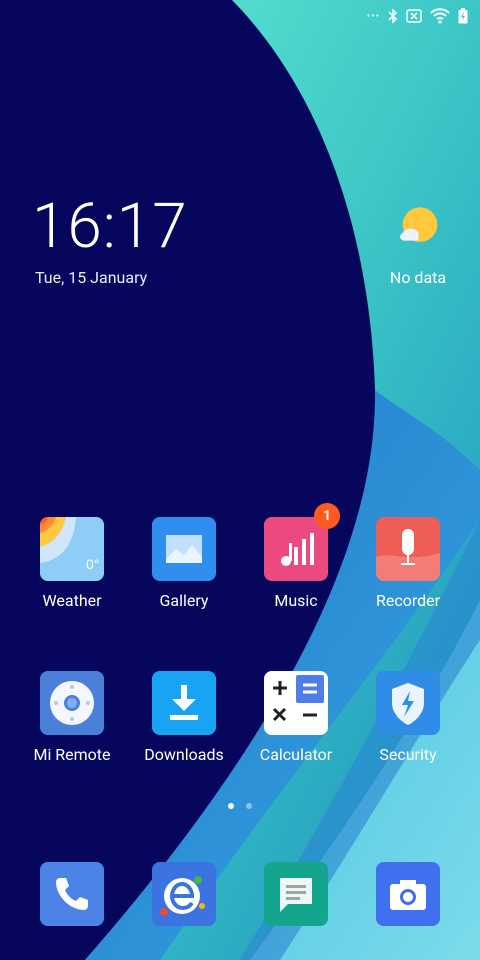 The image size is (480, 960). What do you see at coordinates (91, 277) in the screenshot?
I see `clock-date: Tue, 15 January` at bounding box center [91, 277].